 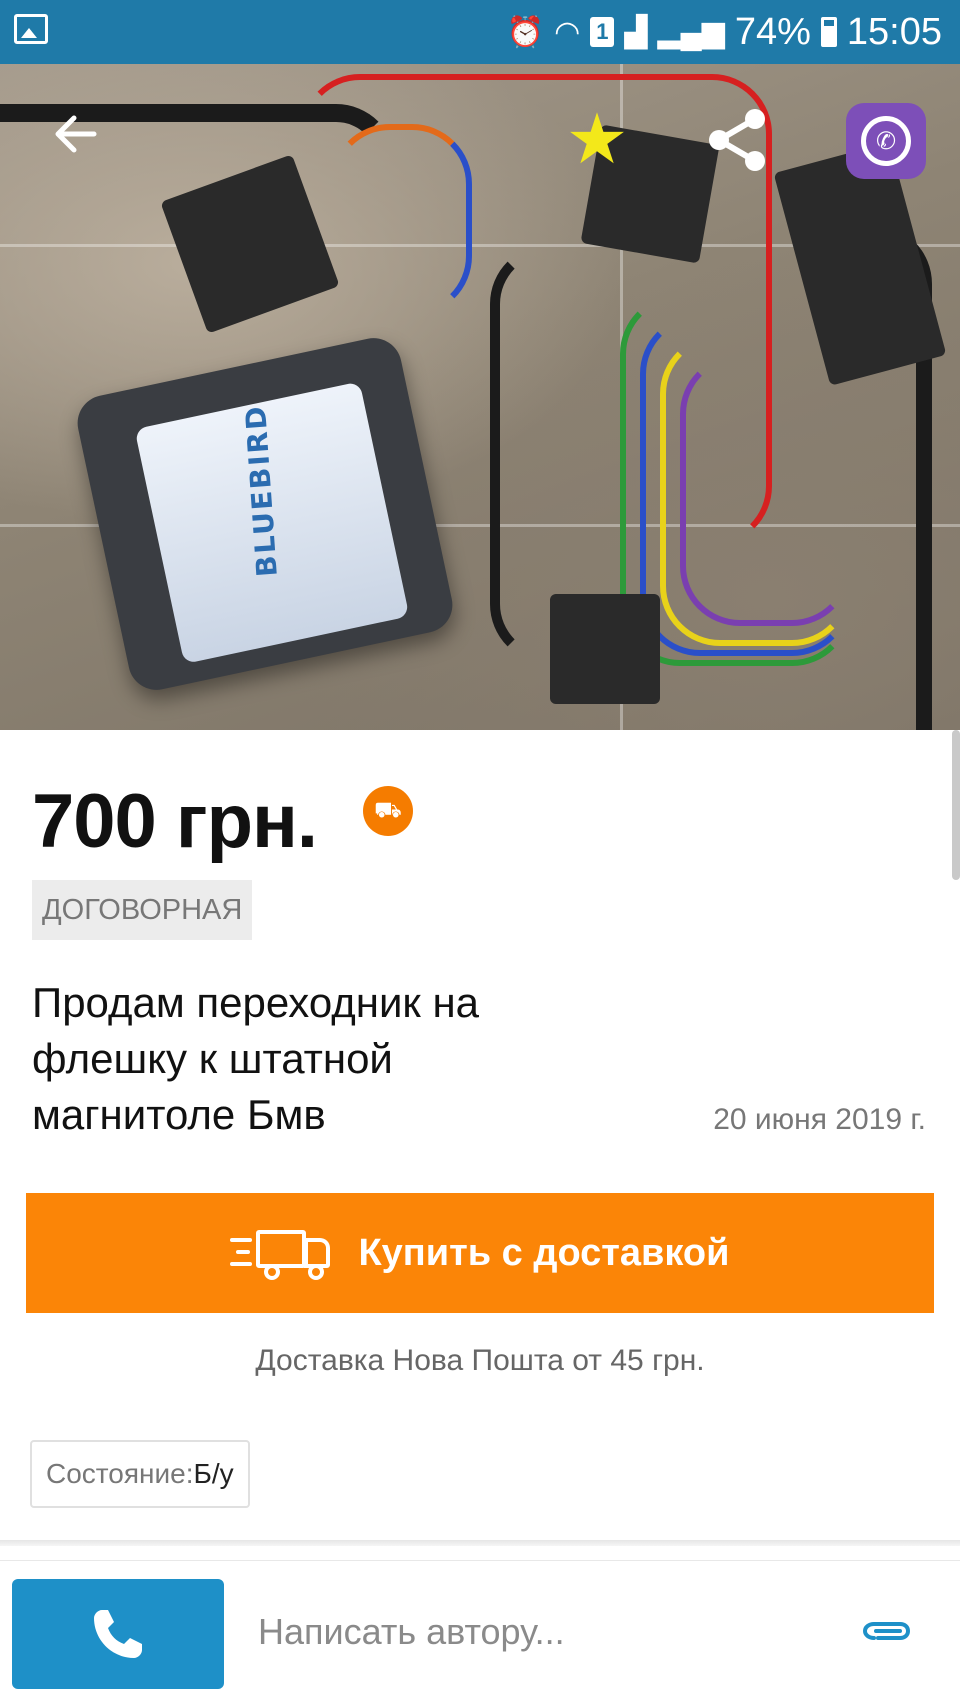 I want to click on status-bar: ⏰ ◠ 1 ▟ ▂▄▆ 74% 15:05, so click(x=480, y=32).